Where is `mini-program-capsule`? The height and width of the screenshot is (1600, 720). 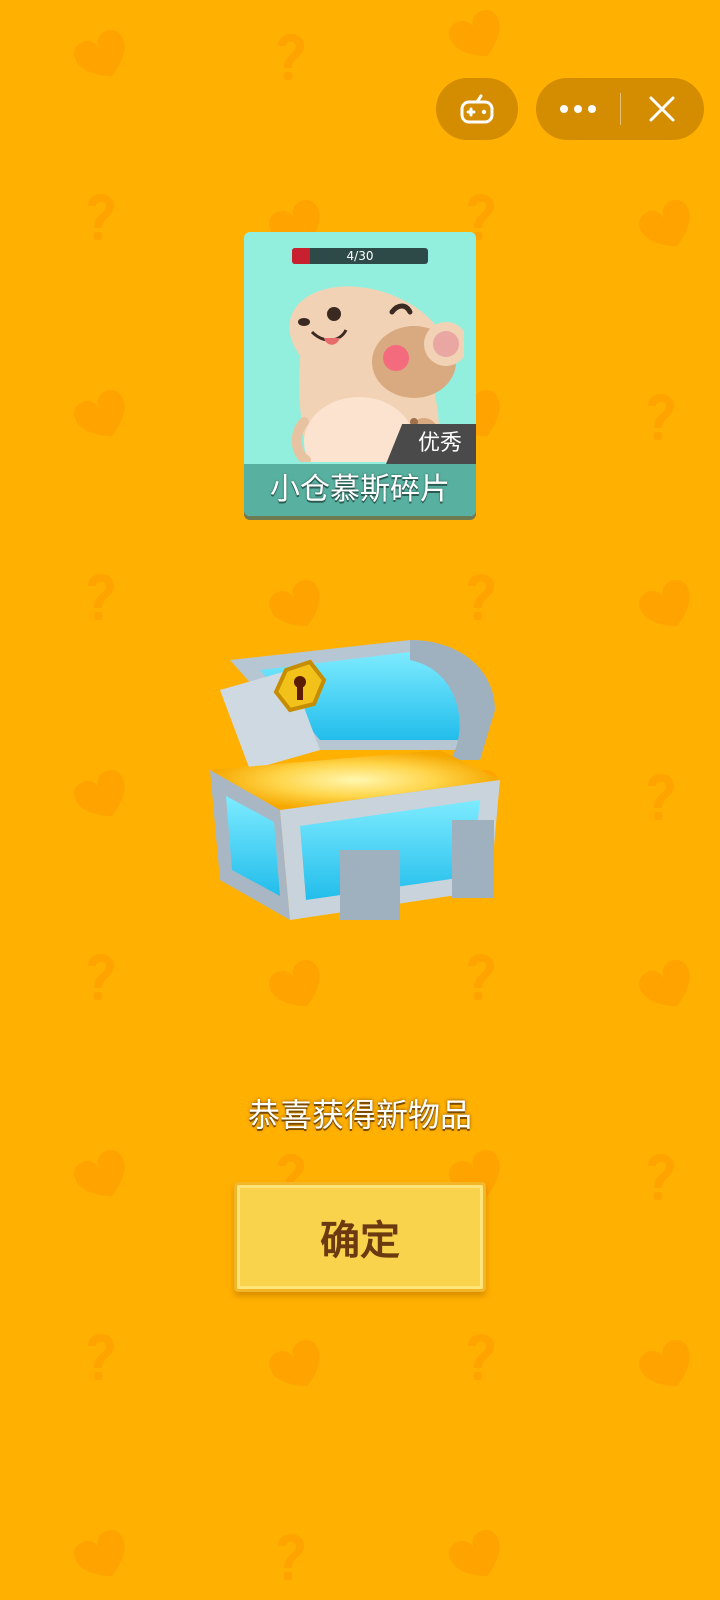 mini-program-capsule is located at coordinates (620, 109).